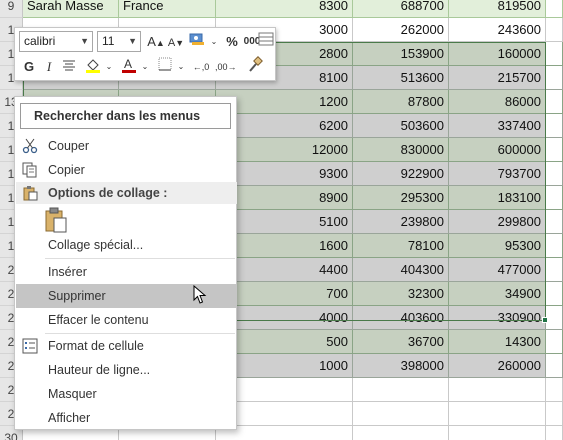  I want to click on number-format-button, so click(197, 42).